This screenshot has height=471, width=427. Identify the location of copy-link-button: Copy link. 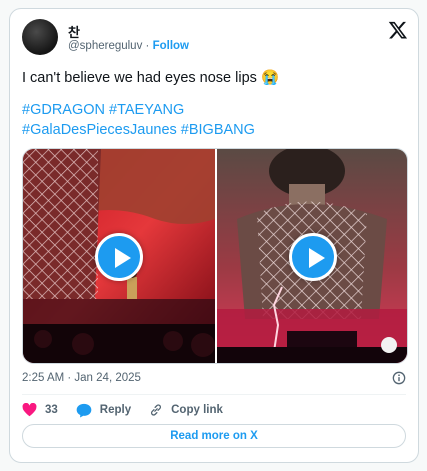
(186, 410).